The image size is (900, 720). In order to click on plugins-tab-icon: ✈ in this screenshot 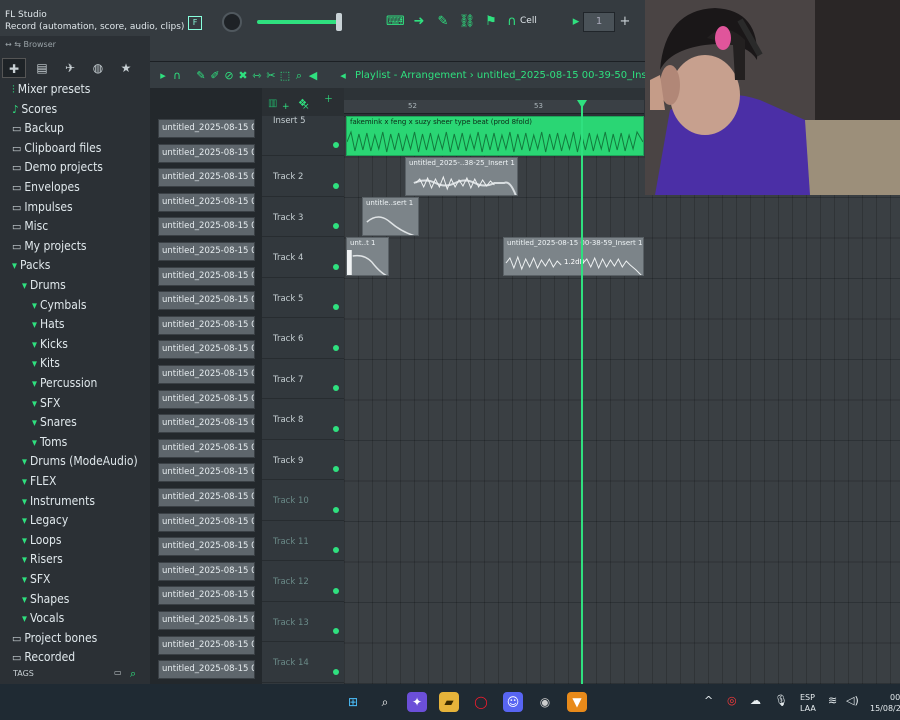, I will do `click(70, 68)`.